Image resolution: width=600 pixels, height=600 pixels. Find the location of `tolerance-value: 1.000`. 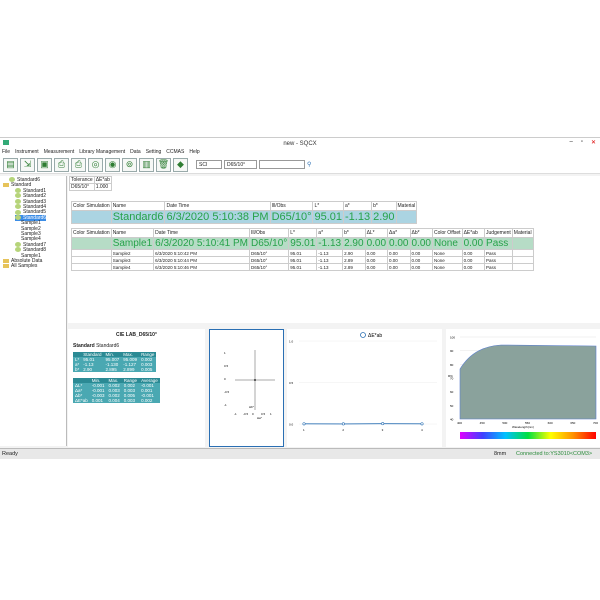

tolerance-value: 1.000 is located at coordinates (102, 187).